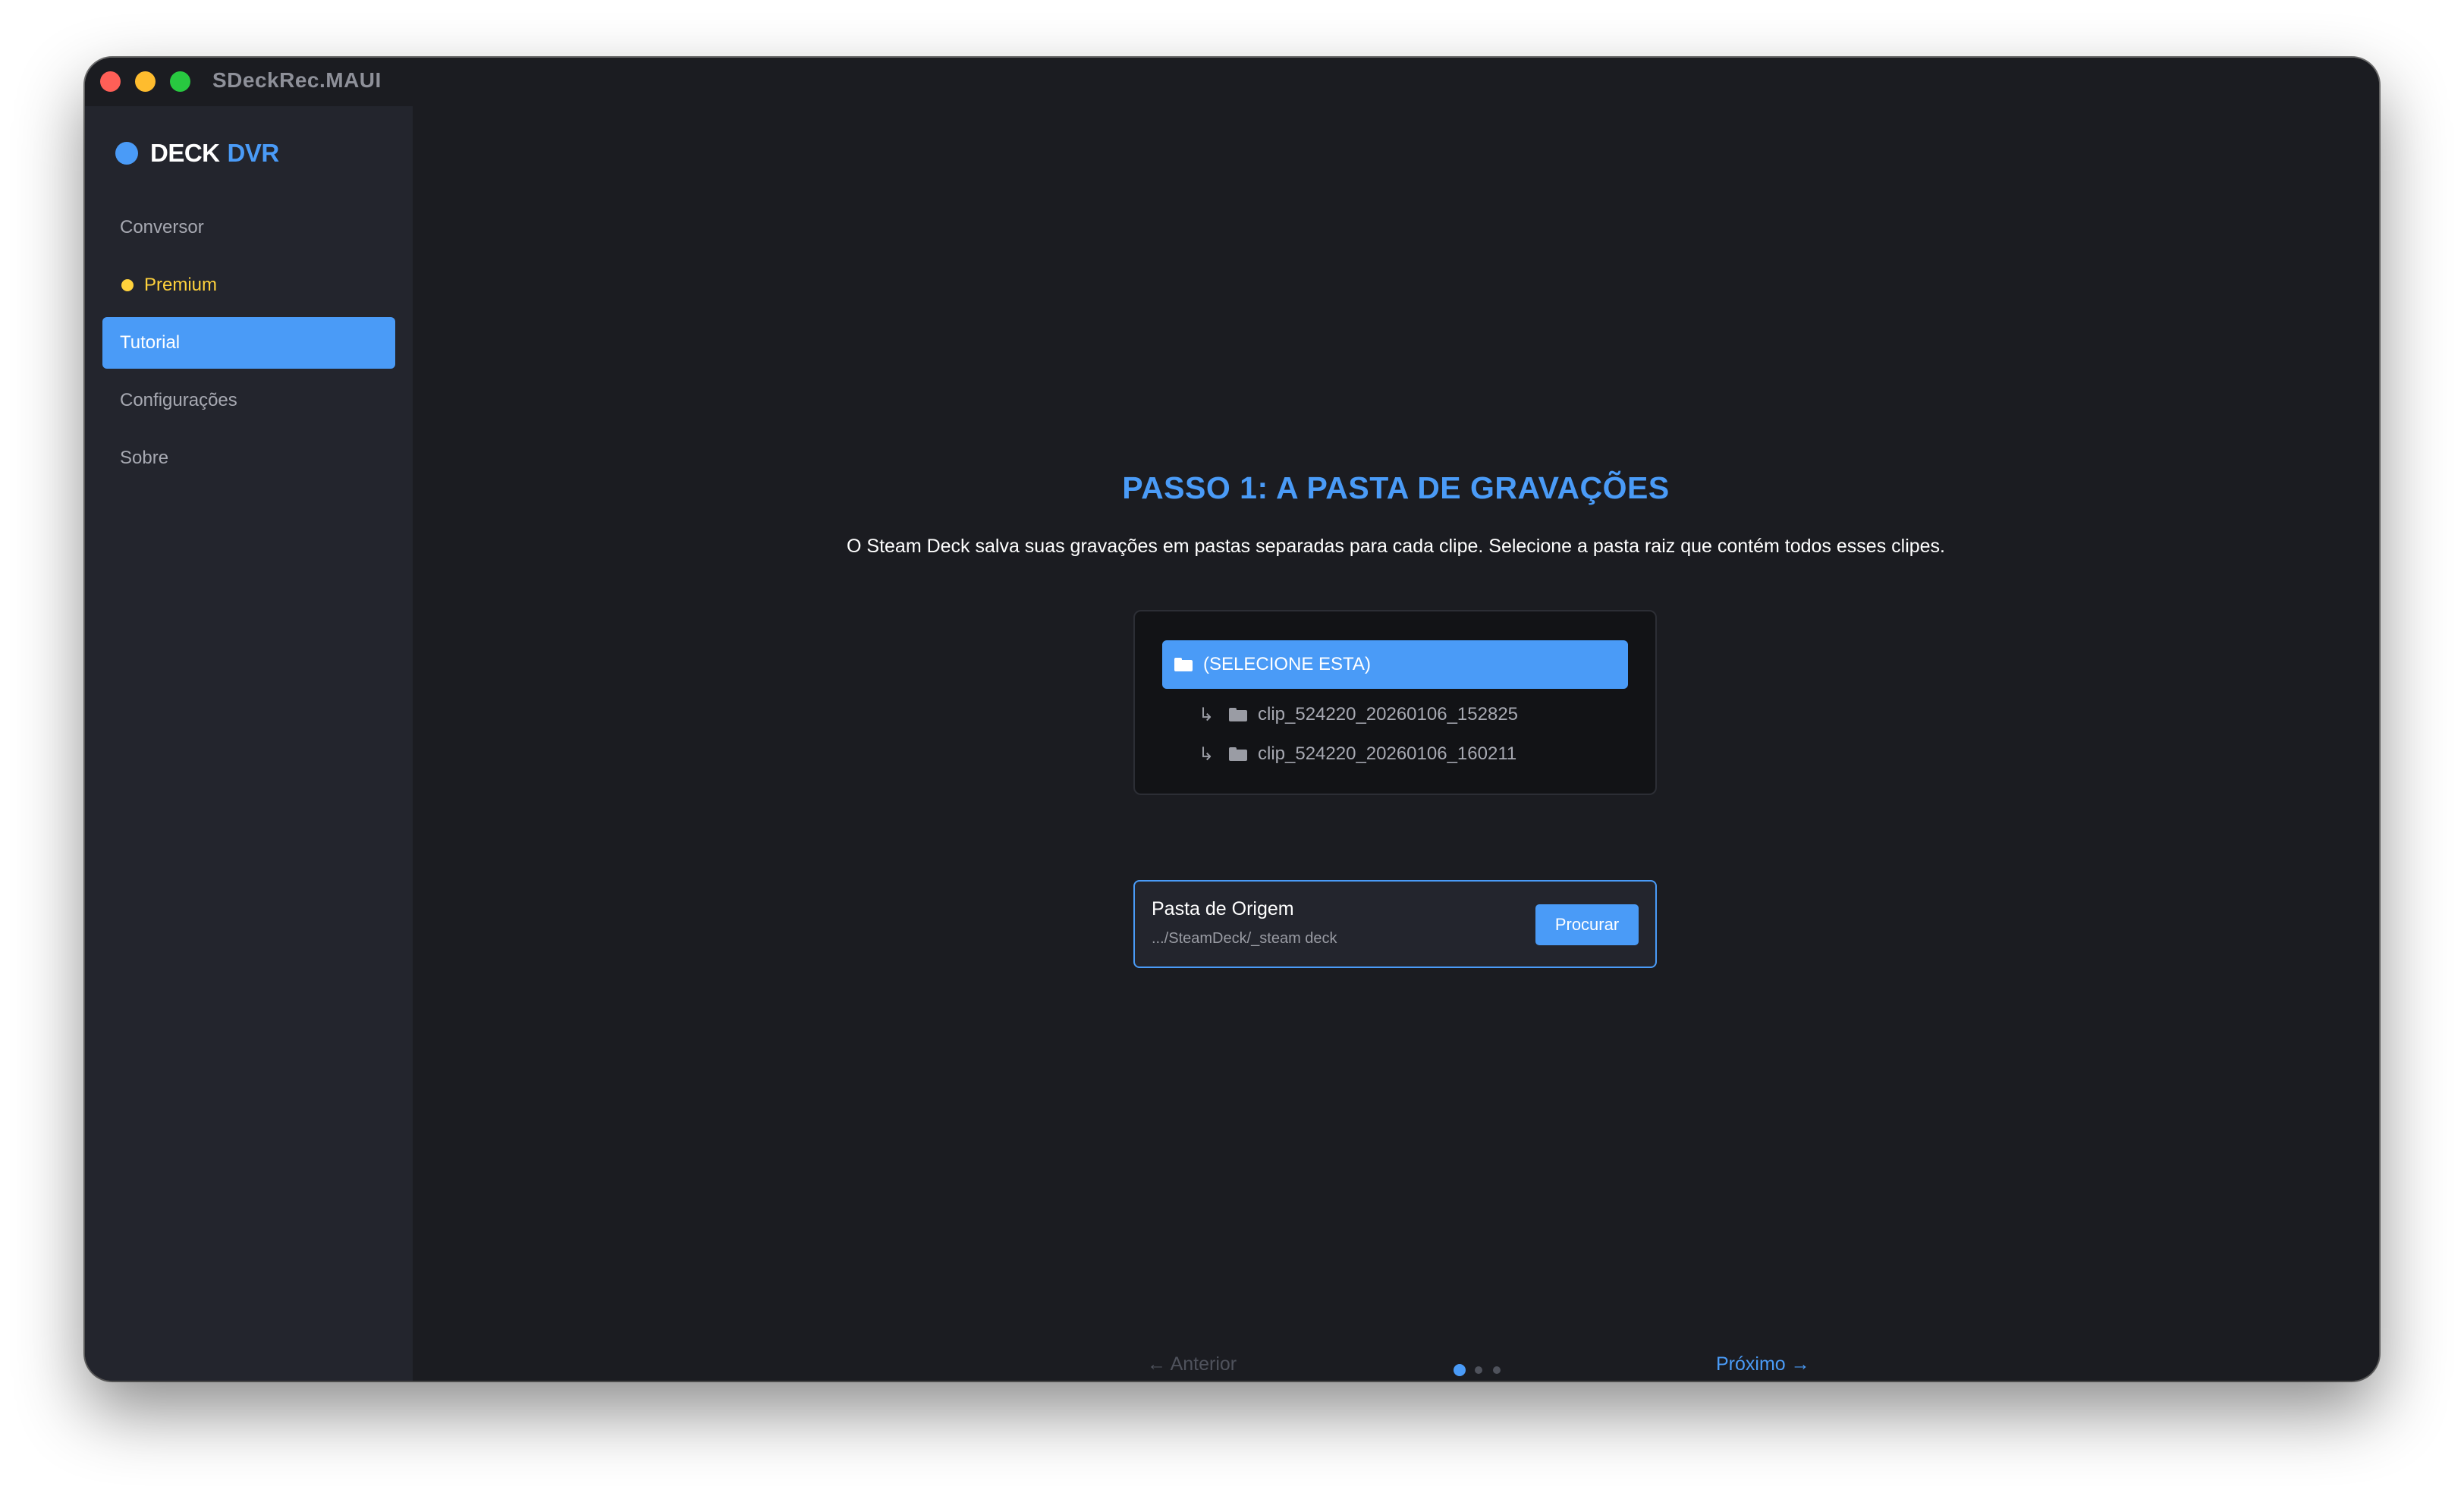  Describe the element at coordinates (1395, 665) in the screenshot. I see `folder-tree-root: (SELECIONE ESTA)` at that location.